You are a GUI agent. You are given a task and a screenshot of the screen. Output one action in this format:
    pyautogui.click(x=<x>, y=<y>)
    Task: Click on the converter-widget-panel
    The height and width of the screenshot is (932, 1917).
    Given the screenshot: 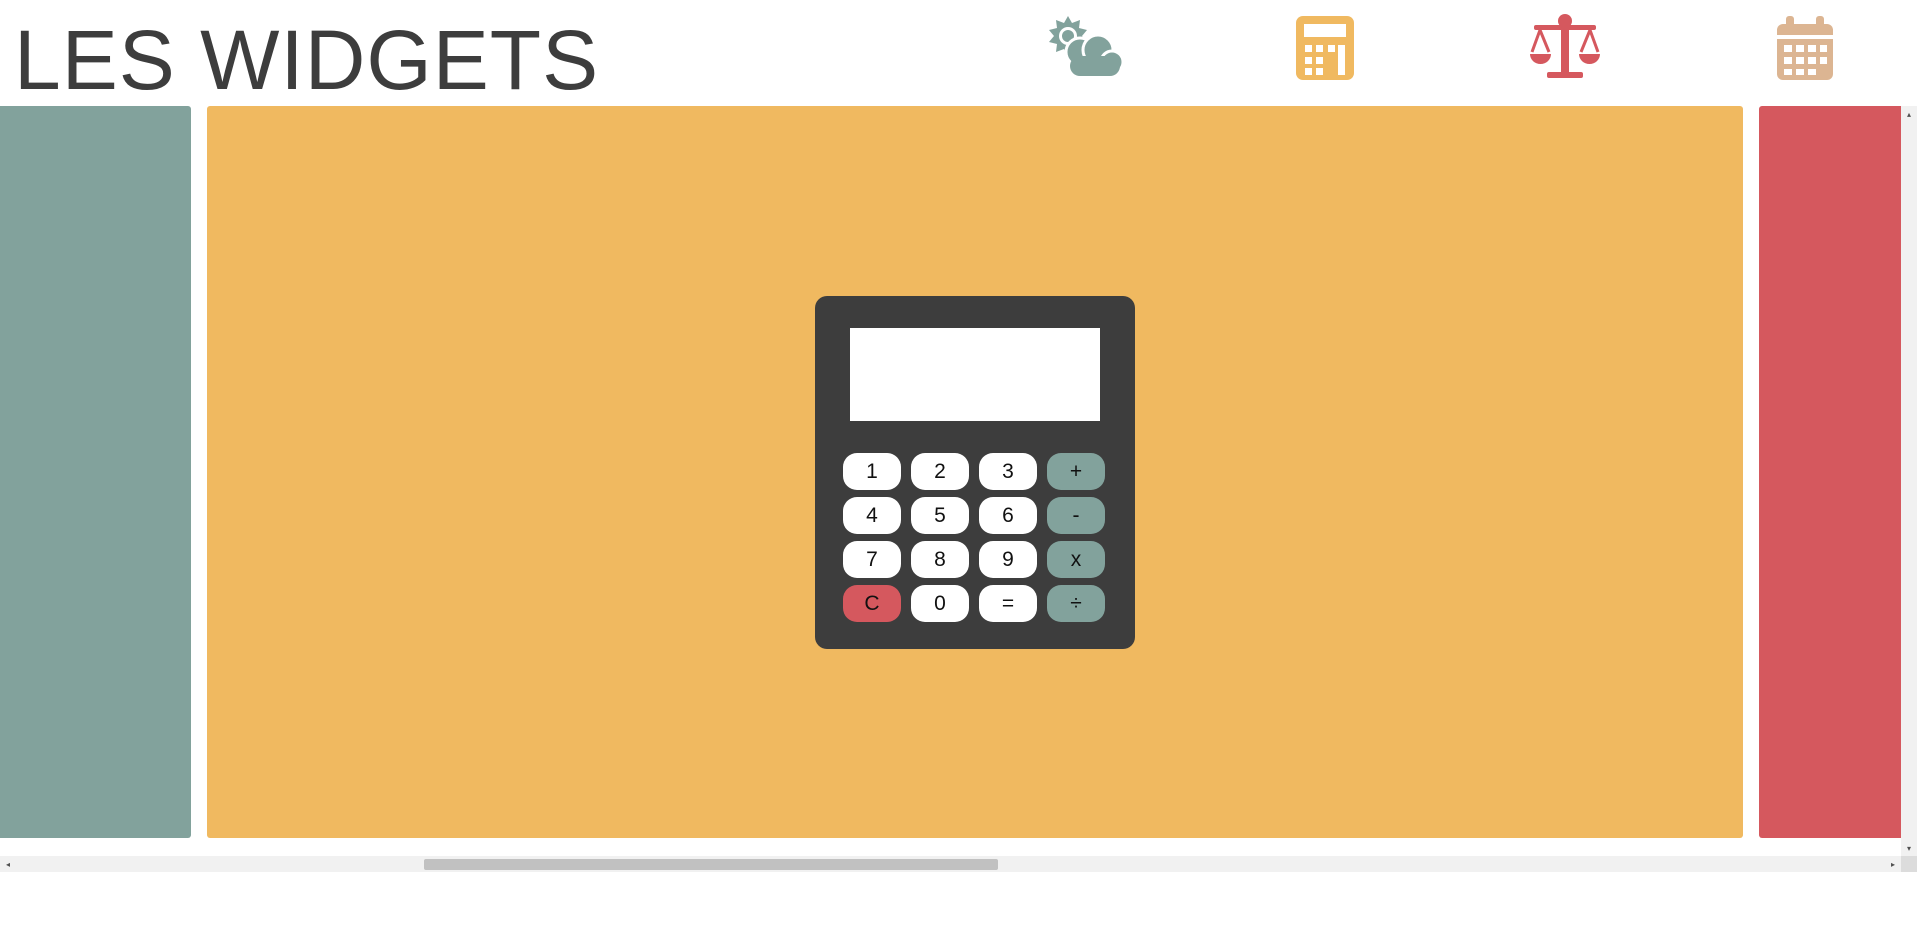 What is the action you would take?
    pyautogui.click(x=1830, y=472)
    